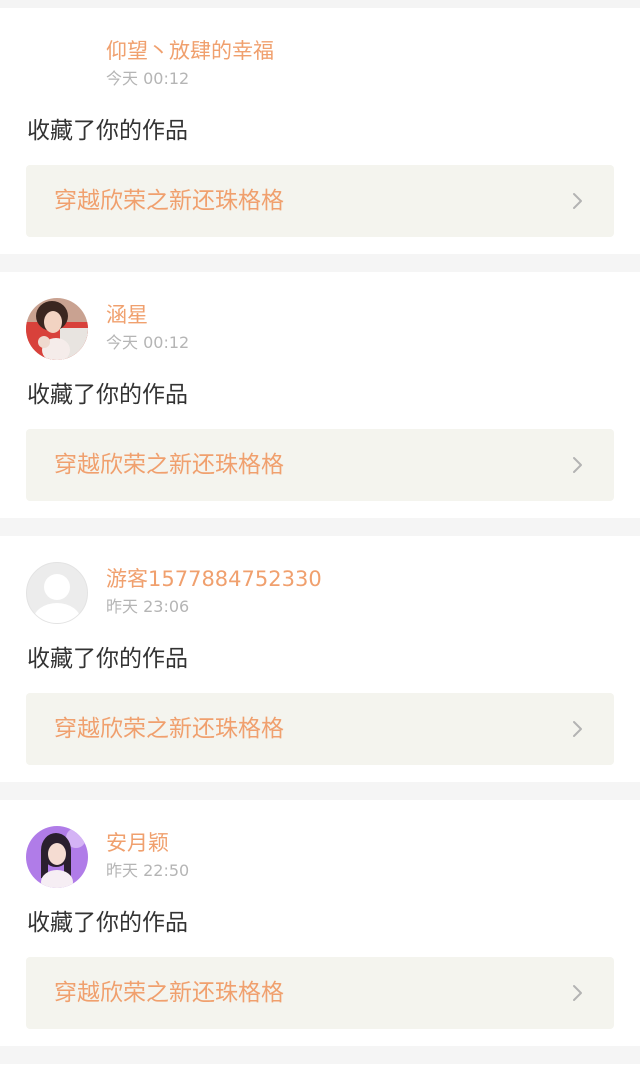  I want to click on notification-card, so click(320, 1072).